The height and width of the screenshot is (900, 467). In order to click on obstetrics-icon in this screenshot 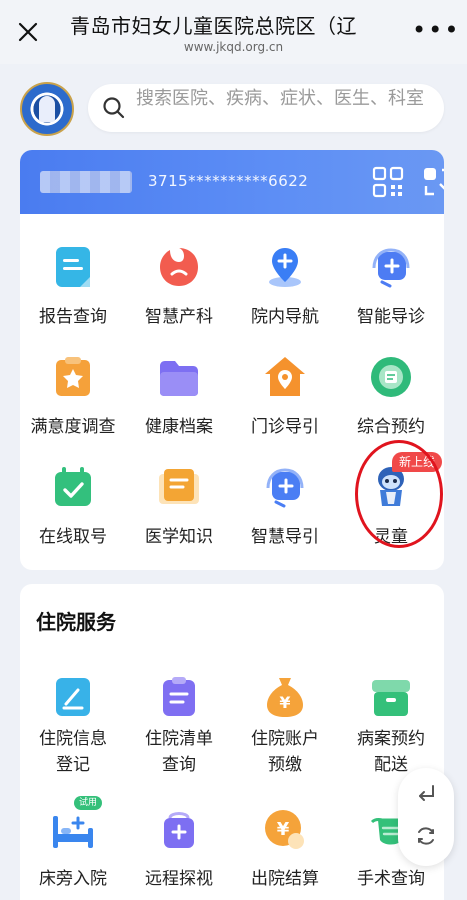, I will do `click(179, 267)`.